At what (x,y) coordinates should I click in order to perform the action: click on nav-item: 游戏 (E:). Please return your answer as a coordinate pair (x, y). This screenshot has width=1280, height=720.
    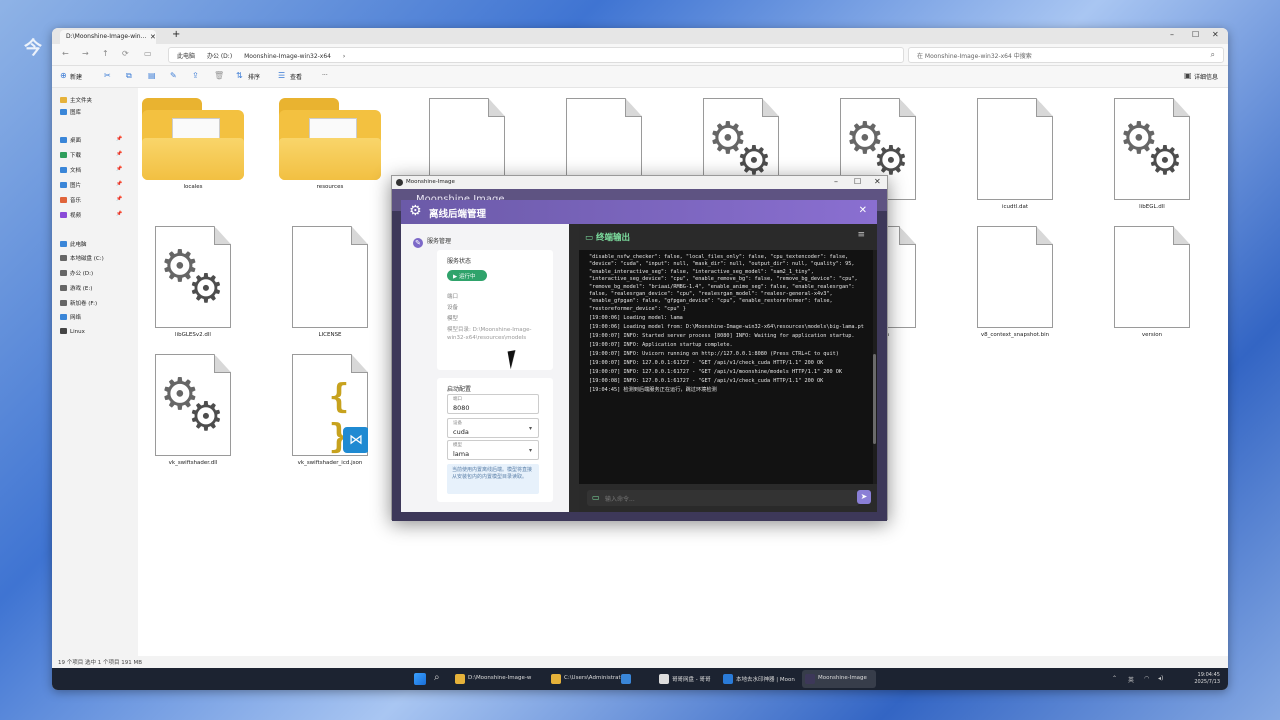
    Looking at the image, I should click on (76, 288).